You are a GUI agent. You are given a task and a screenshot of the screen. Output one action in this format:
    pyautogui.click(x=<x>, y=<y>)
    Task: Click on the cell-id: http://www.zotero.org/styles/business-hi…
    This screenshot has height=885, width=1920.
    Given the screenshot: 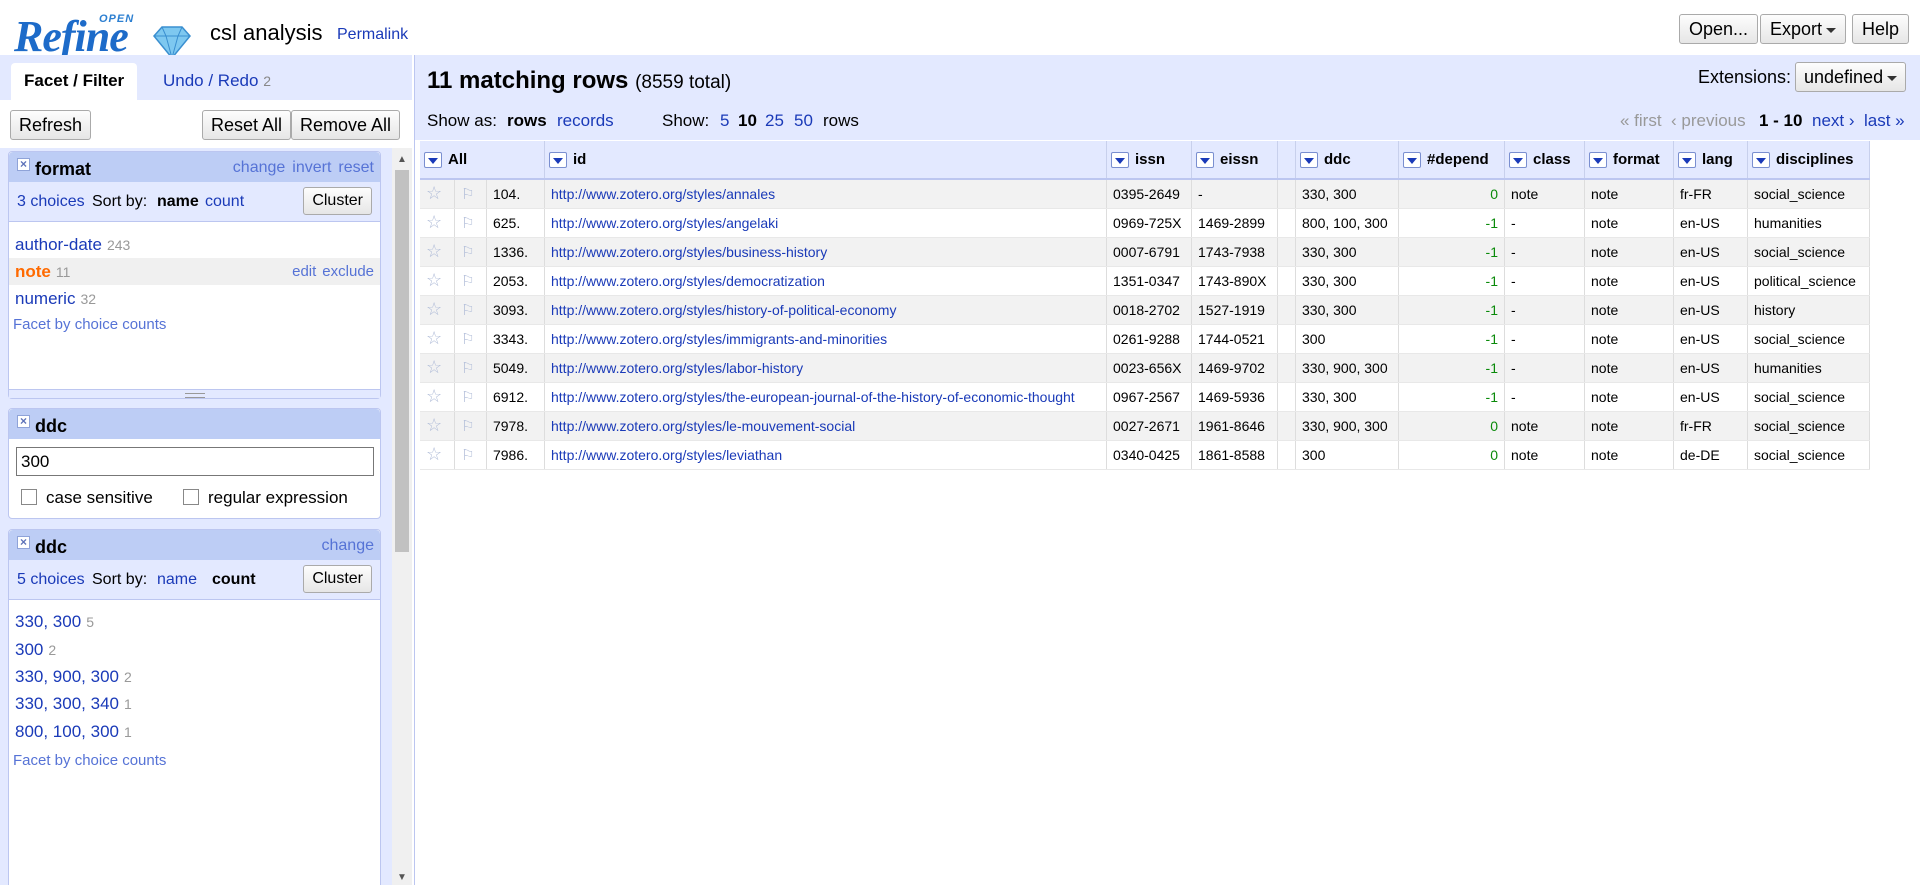 What is the action you would take?
    pyautogui.click(x=825, y=252)
    